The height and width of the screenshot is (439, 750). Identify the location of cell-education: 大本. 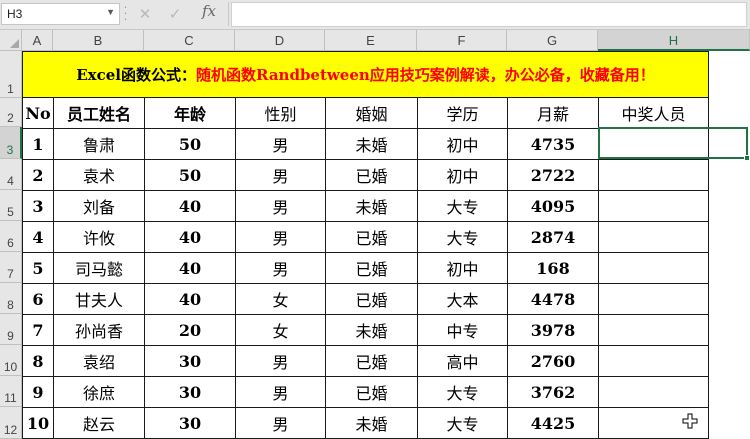
(462, 299).